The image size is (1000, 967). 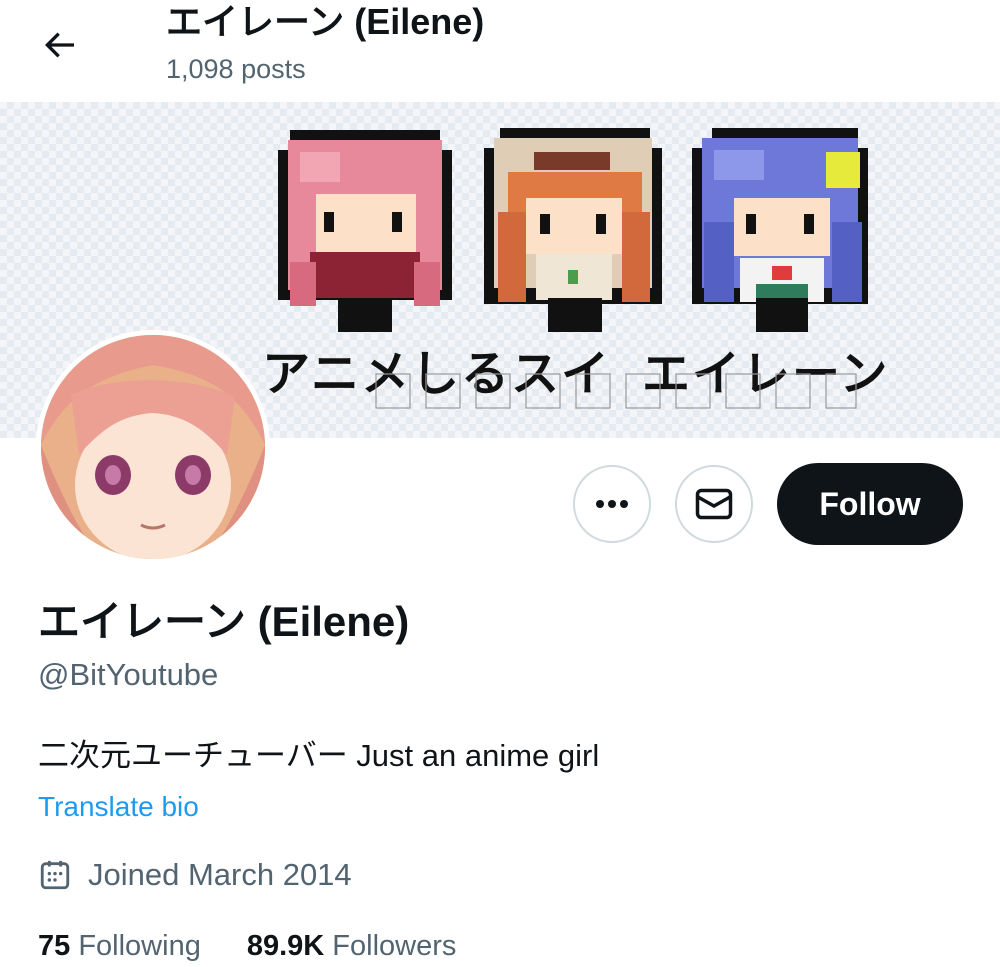 I want to click on following-label: Following, so click(x=139, y=946).